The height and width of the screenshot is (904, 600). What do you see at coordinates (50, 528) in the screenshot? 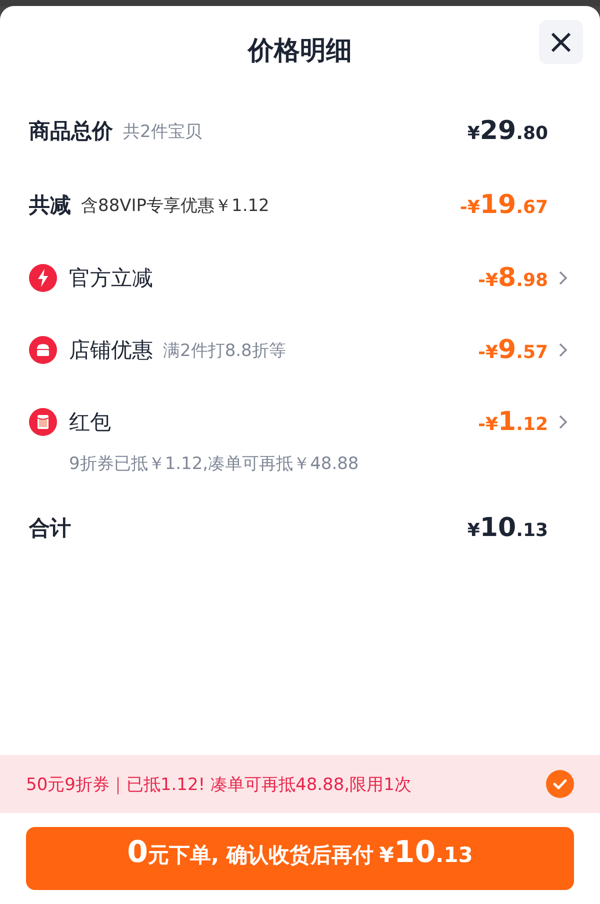
I see `row-label: 合计` at bounding box center [50, 528].